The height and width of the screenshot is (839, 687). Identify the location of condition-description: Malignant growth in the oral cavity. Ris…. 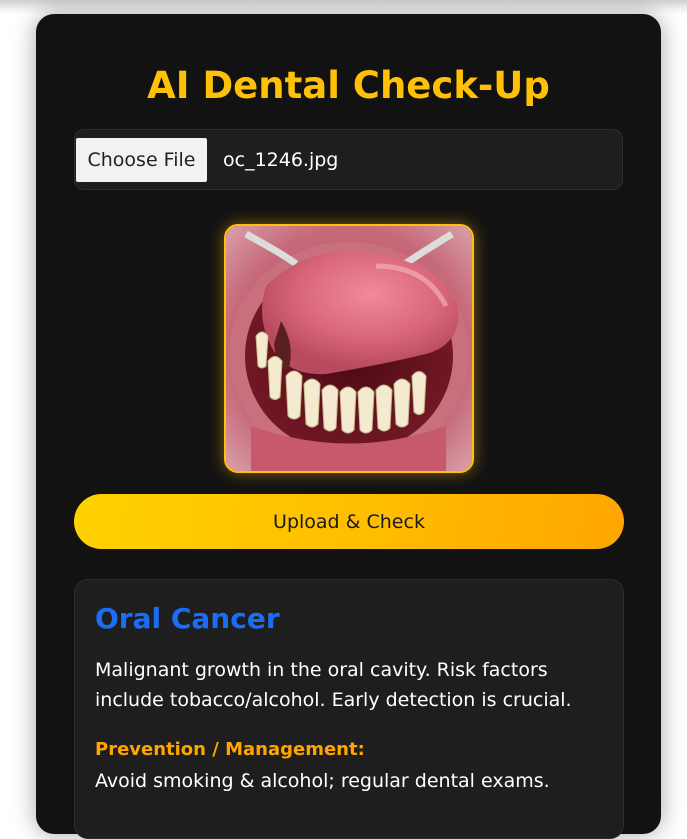
(333, 685).